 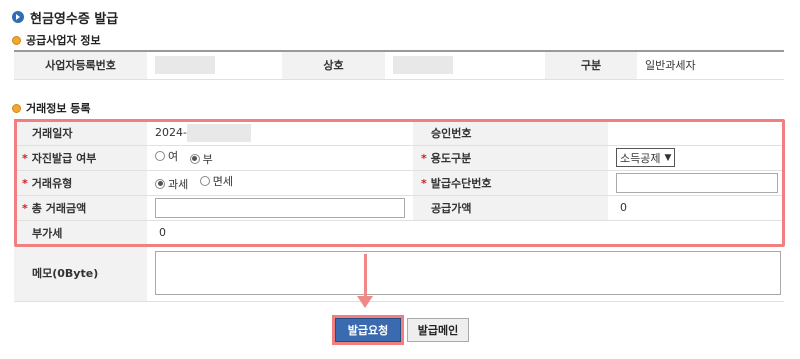 I want to click on date-label: 거래일자, so click(x=80, y=133).